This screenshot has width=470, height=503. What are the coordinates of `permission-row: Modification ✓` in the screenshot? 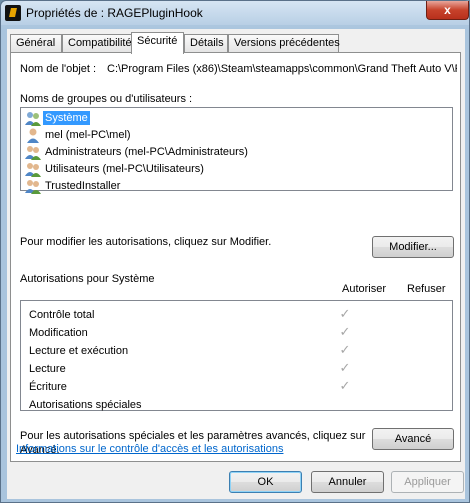 It's located at (236, 334).